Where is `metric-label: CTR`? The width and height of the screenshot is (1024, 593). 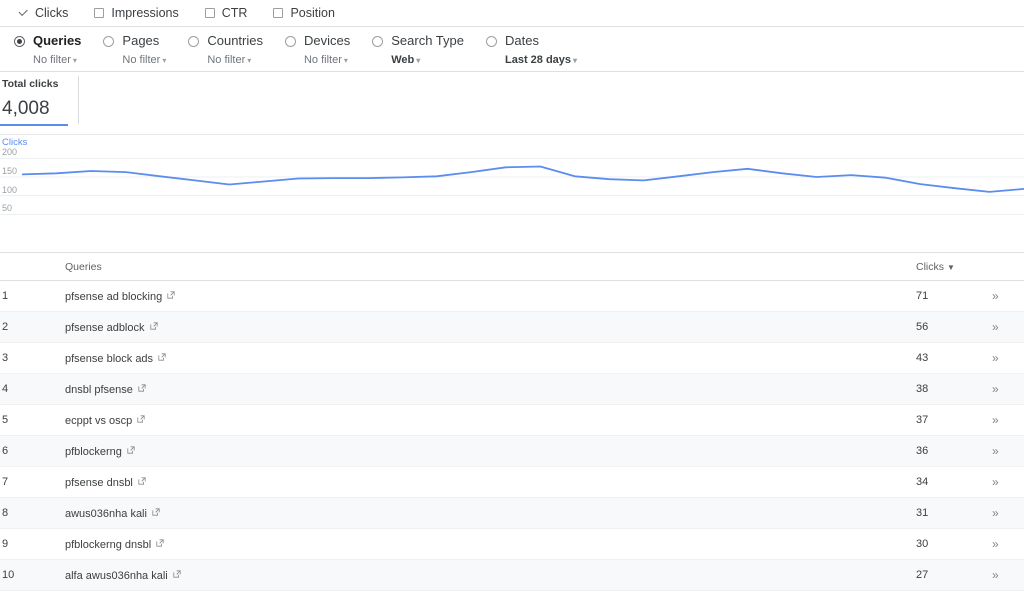 metric-label: CTR is located at coordinates (234, 13).